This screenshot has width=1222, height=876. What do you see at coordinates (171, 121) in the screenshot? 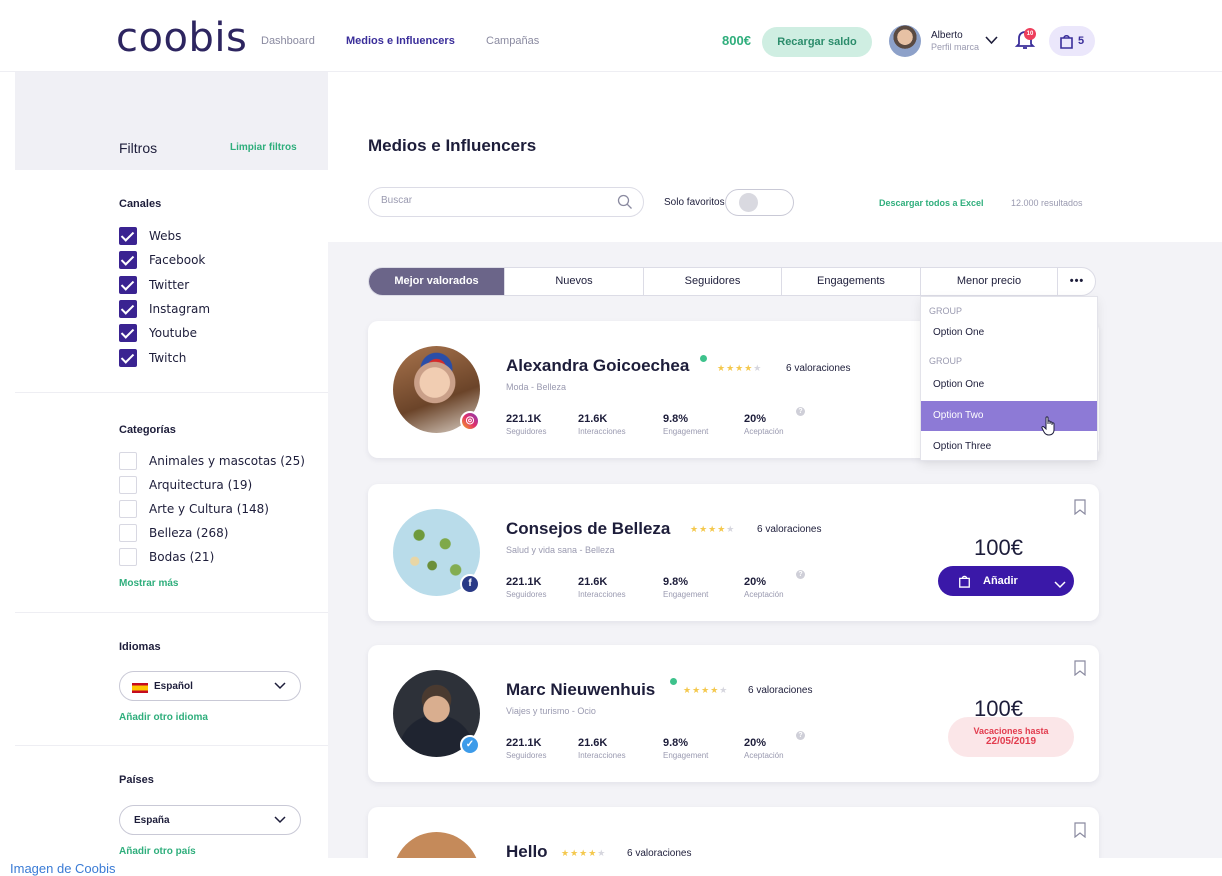
I see `sidebar-header-bg` at bounding box center [171, 121].